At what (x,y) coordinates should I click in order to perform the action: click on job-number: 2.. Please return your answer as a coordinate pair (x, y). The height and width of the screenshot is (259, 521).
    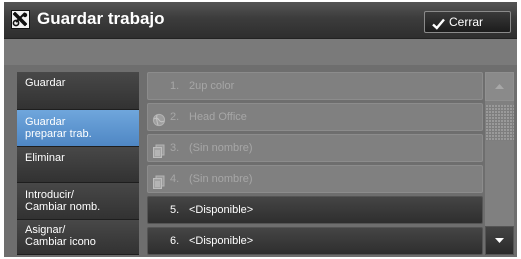
    Looking at the image, I should click on (175, 117).